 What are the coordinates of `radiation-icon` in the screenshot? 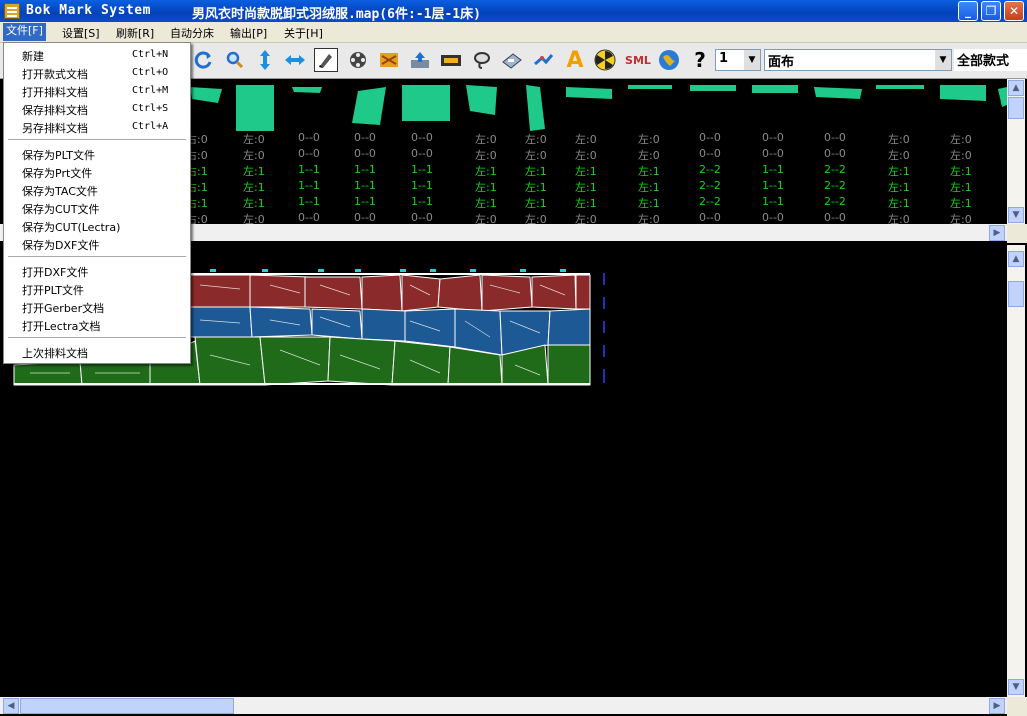 It's located at (605, 60).